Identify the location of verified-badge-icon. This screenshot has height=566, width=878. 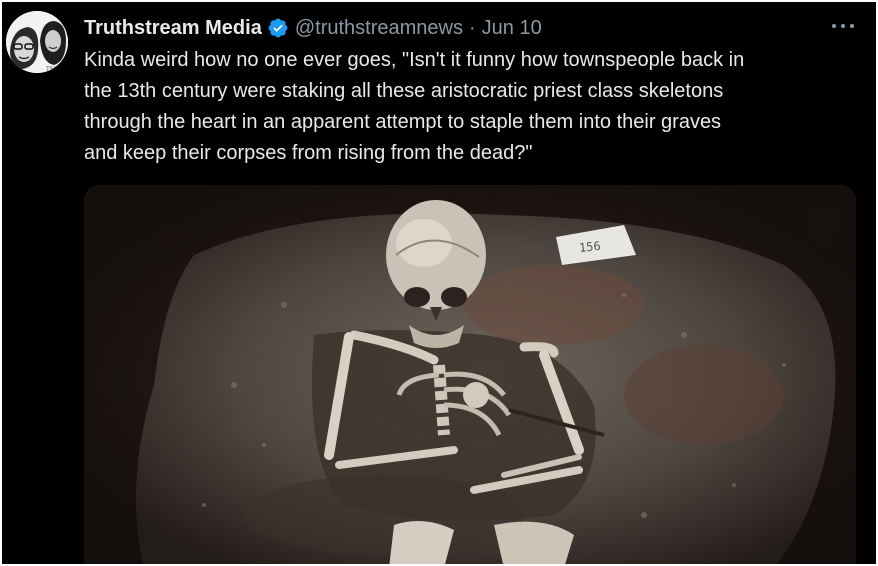
(278, 28).